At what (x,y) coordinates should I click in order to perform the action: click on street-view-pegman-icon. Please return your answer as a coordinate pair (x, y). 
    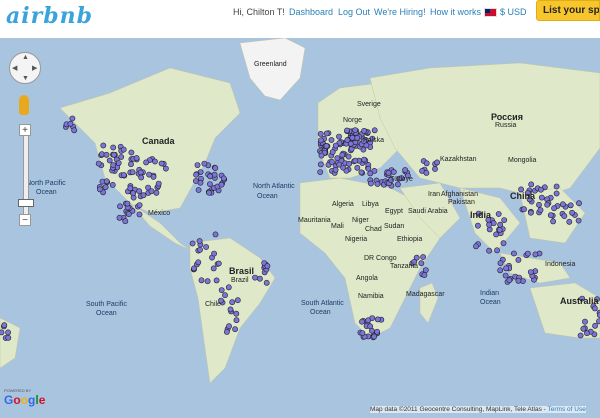
    Looking at the image, I should click on (24, 105).